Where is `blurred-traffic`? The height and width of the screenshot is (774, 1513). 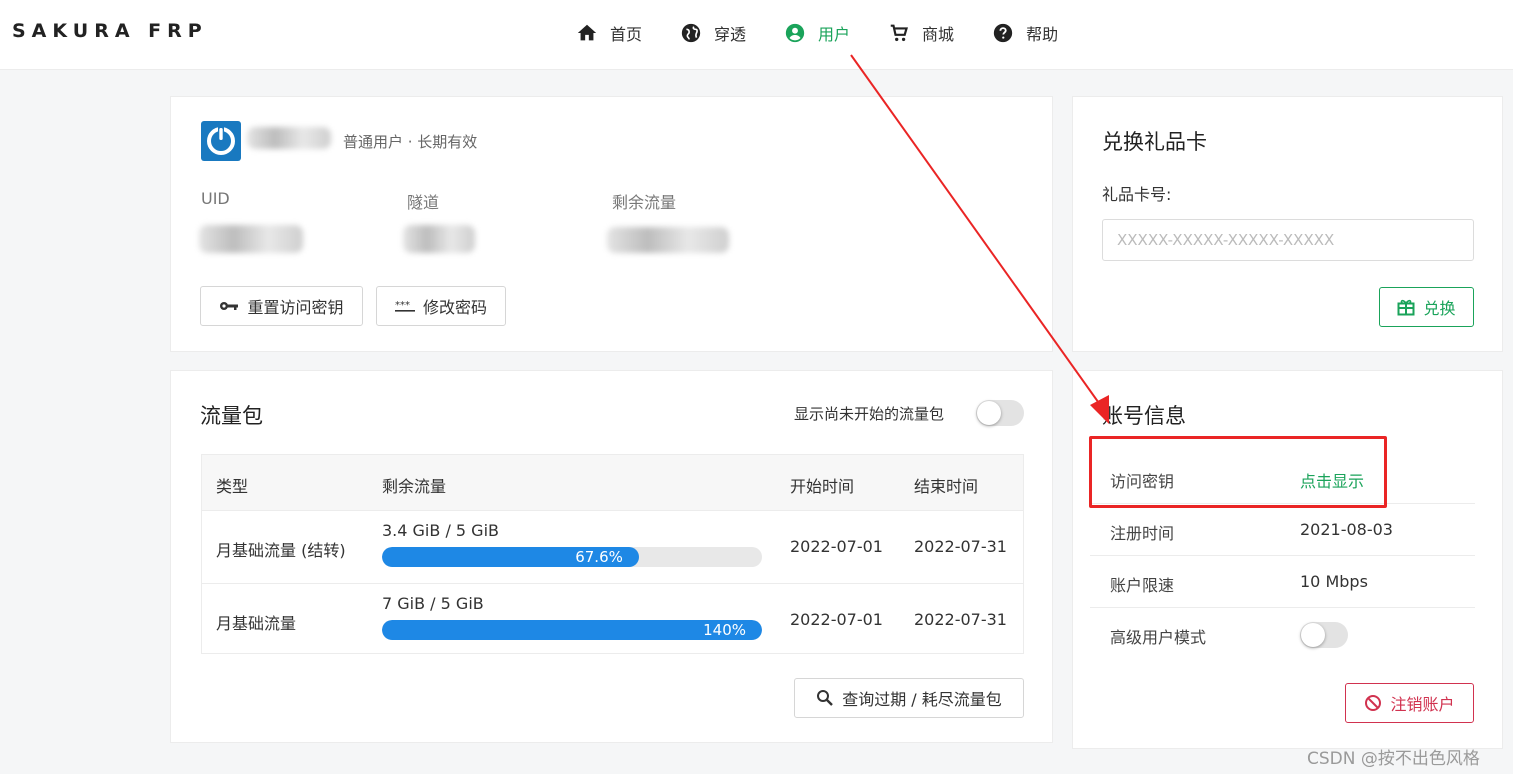 blurred-traffic is located at coordinates (668, 240).